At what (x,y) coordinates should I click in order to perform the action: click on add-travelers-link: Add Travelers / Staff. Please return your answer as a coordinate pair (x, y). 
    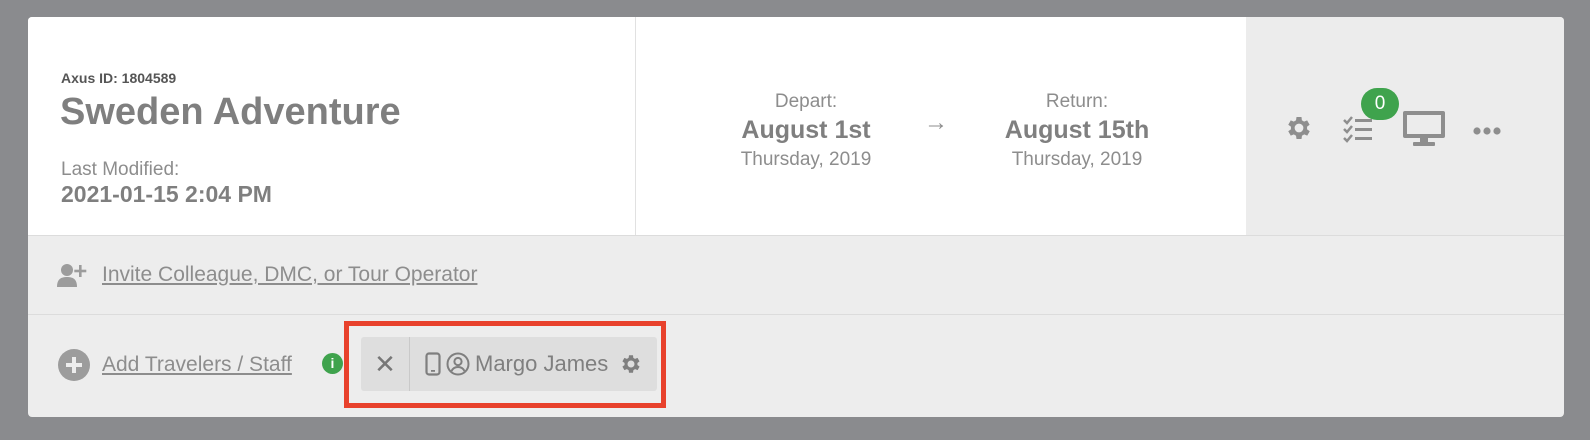
    Looking at the image, I should click on (197, 365).